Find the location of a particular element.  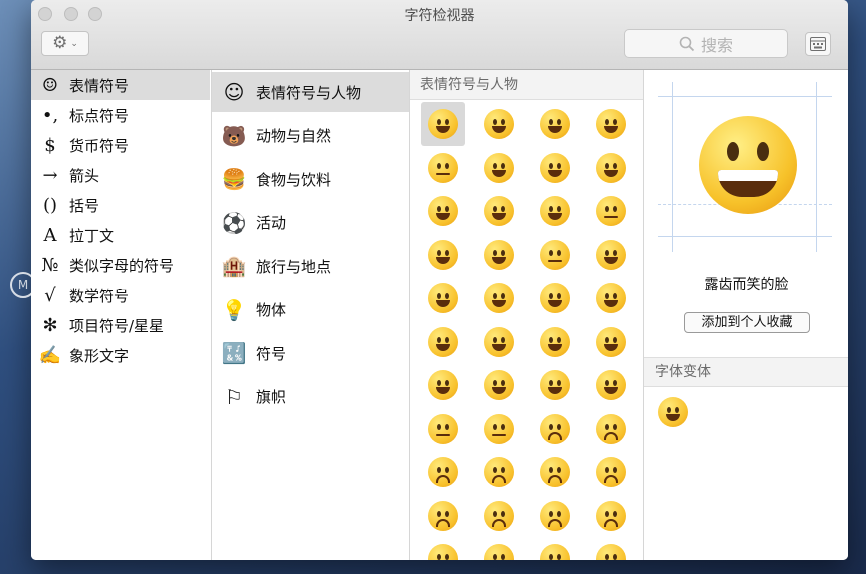

keyboard-viewer-button is located at coordinates (818, 44).